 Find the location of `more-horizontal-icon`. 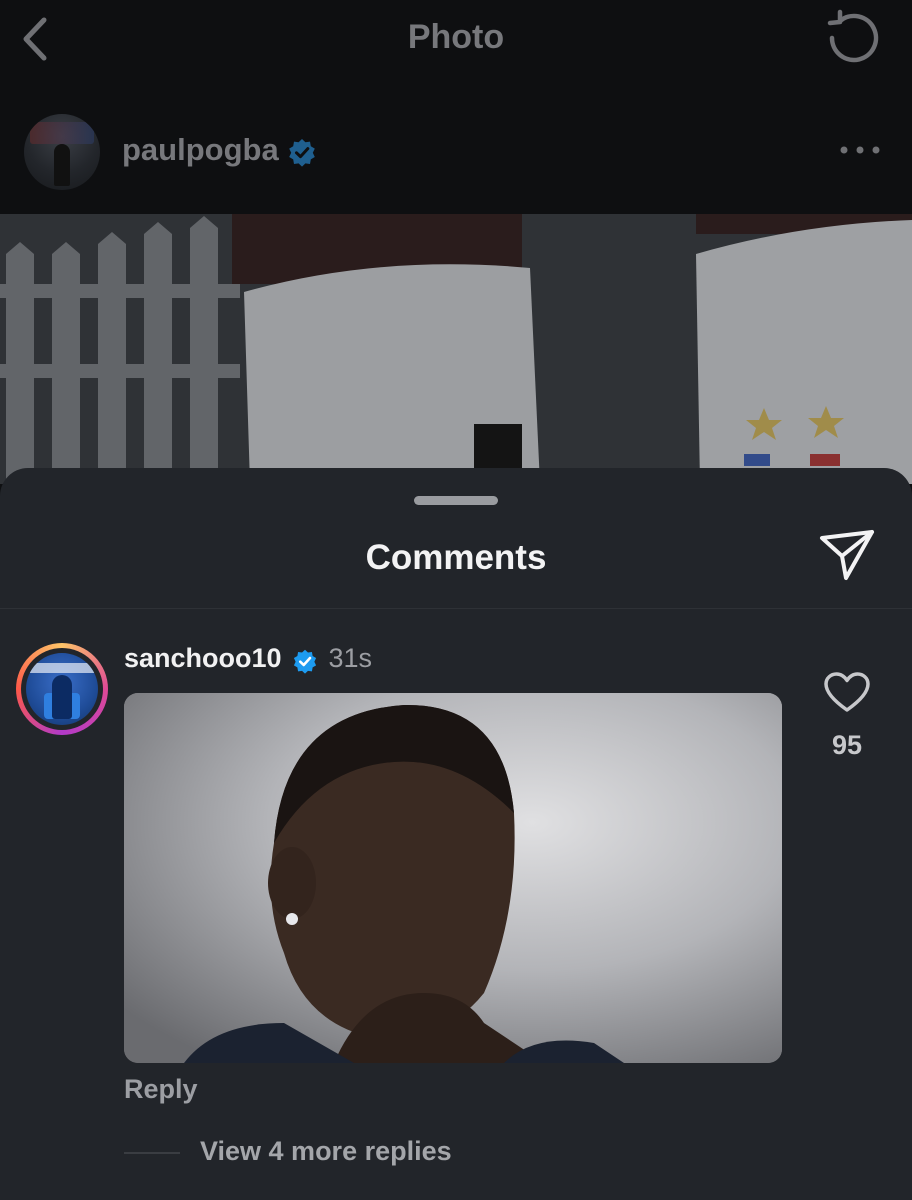

more-horizontal-icon is located at coordinates (860, 150).